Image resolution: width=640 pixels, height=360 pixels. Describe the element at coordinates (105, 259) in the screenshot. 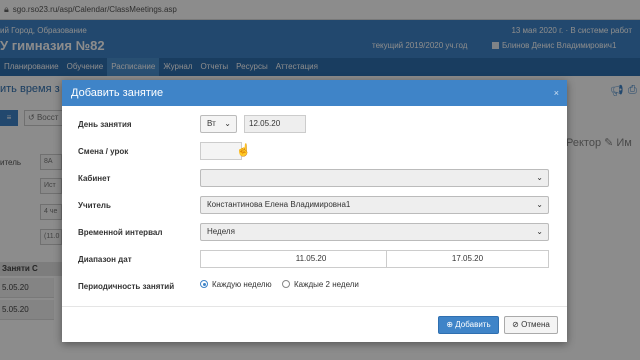

I see `date-range-label: Диапазон дат` at that location.